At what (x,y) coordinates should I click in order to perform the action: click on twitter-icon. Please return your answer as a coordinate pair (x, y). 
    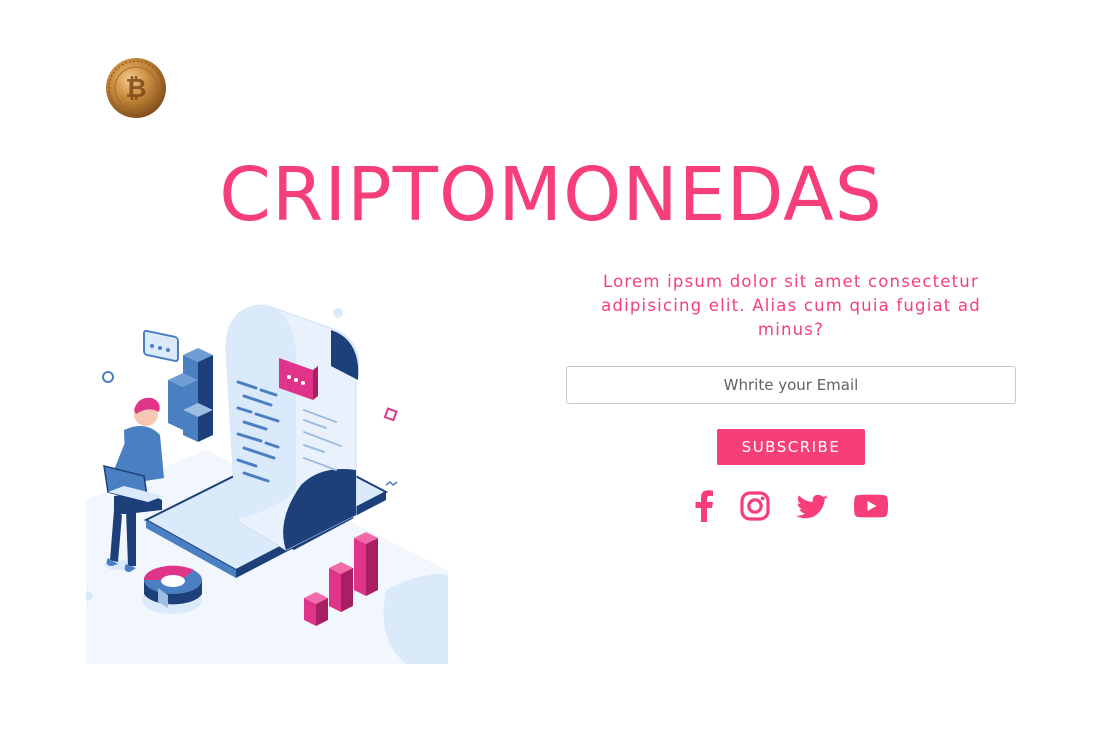
    Looking at the image, I should click on (812, 506).